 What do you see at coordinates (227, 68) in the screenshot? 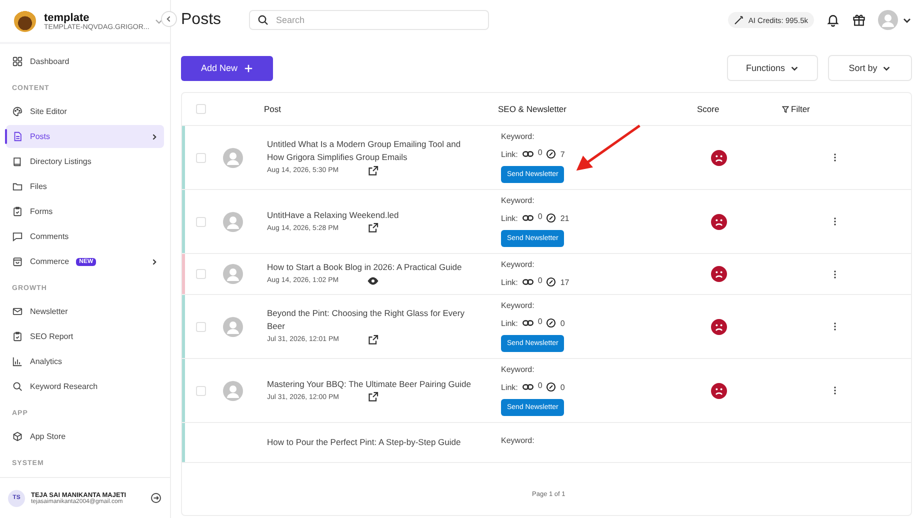
I see `add-new-button: Add New` at bounding box center [227, 68].